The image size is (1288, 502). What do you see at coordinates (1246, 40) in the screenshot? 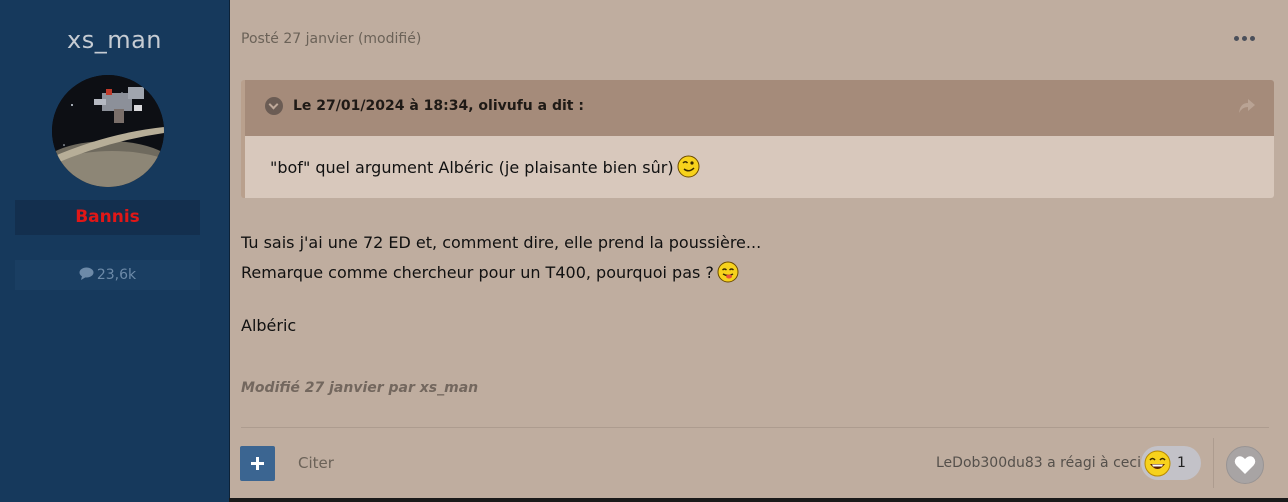
I see `more-options-icon` at bounding box center [1246, 40].